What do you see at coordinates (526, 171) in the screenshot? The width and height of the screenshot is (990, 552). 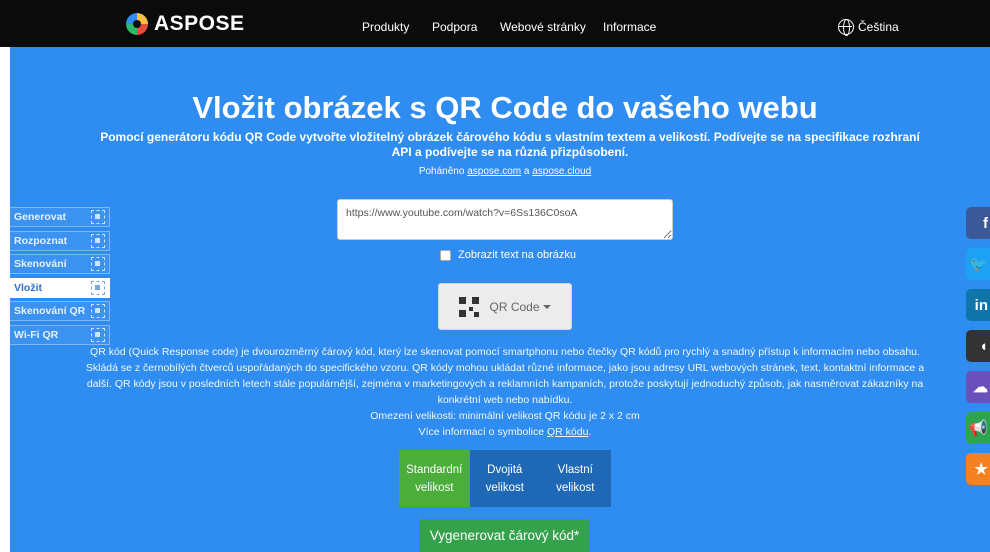 I see `powered-and: a` at bounding box center [526, 171].